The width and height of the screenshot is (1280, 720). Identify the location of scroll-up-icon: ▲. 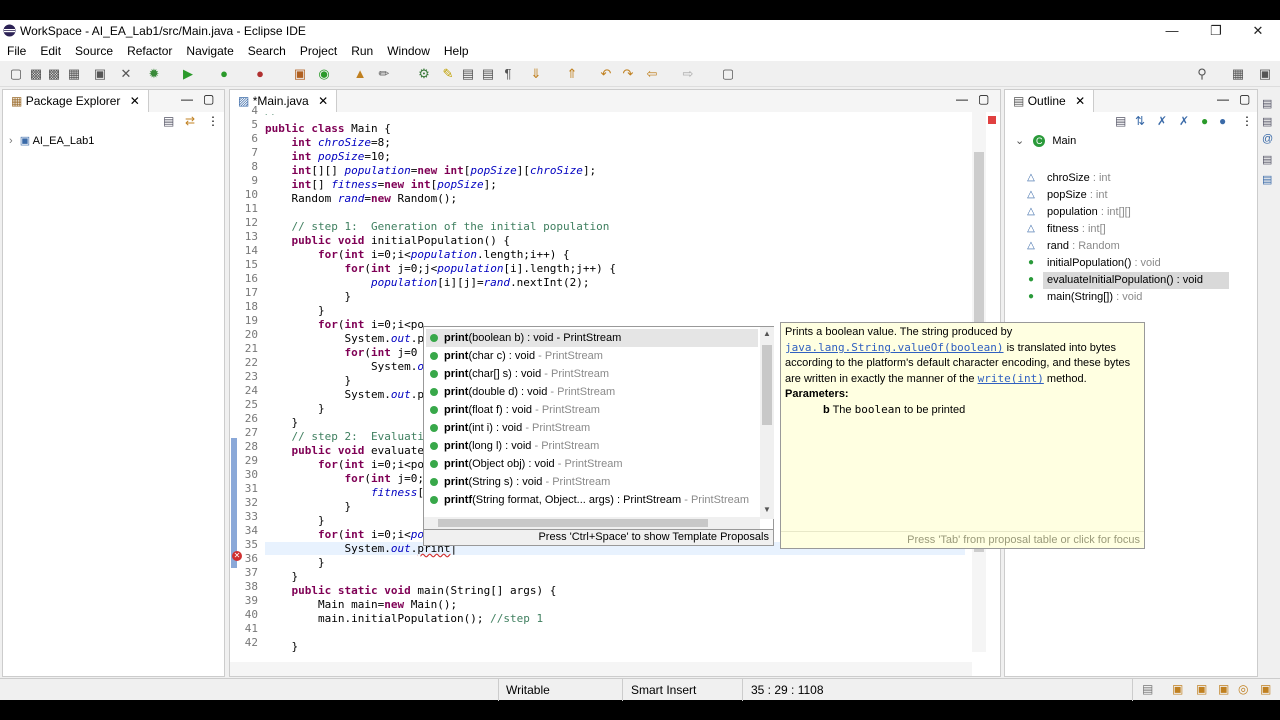
(767, 333).